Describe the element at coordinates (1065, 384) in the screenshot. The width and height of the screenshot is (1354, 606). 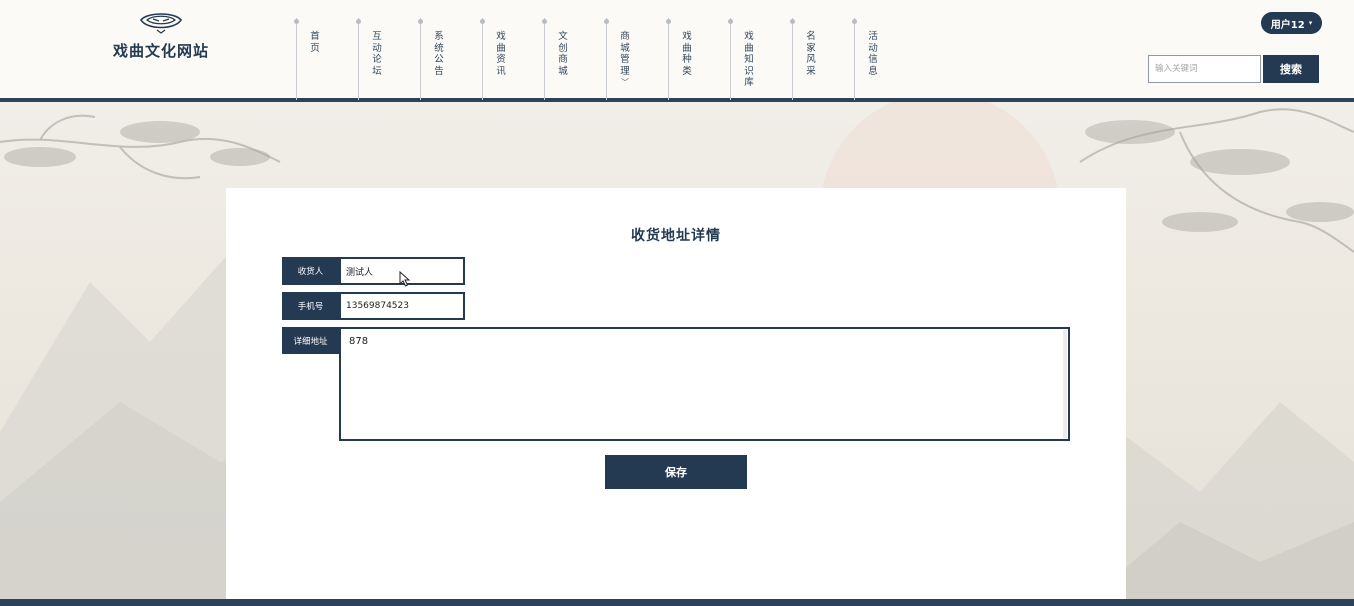
I see `textarea-scrollbar` at that location.